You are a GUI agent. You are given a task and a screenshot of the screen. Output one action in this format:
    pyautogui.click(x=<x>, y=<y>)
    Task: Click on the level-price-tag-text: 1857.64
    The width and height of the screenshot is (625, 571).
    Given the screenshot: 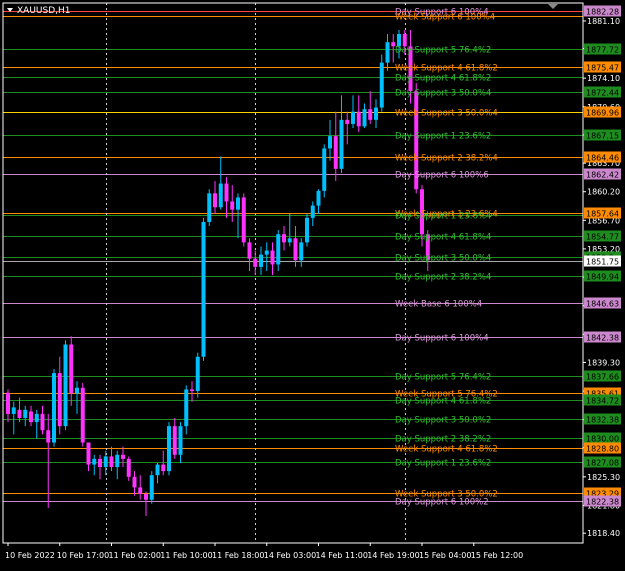 What is the action you would take?
    pyautogui.click(x=602, y=214)
    